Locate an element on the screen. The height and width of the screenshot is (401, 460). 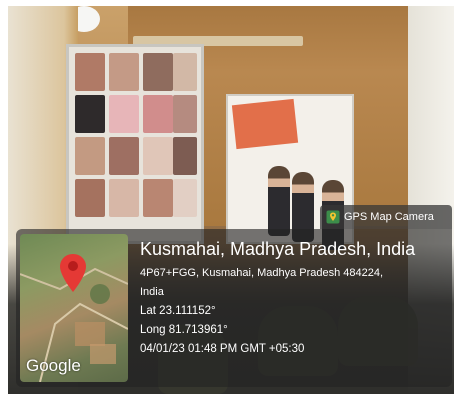
map-pin-icon is located at coordinates (333, 217).